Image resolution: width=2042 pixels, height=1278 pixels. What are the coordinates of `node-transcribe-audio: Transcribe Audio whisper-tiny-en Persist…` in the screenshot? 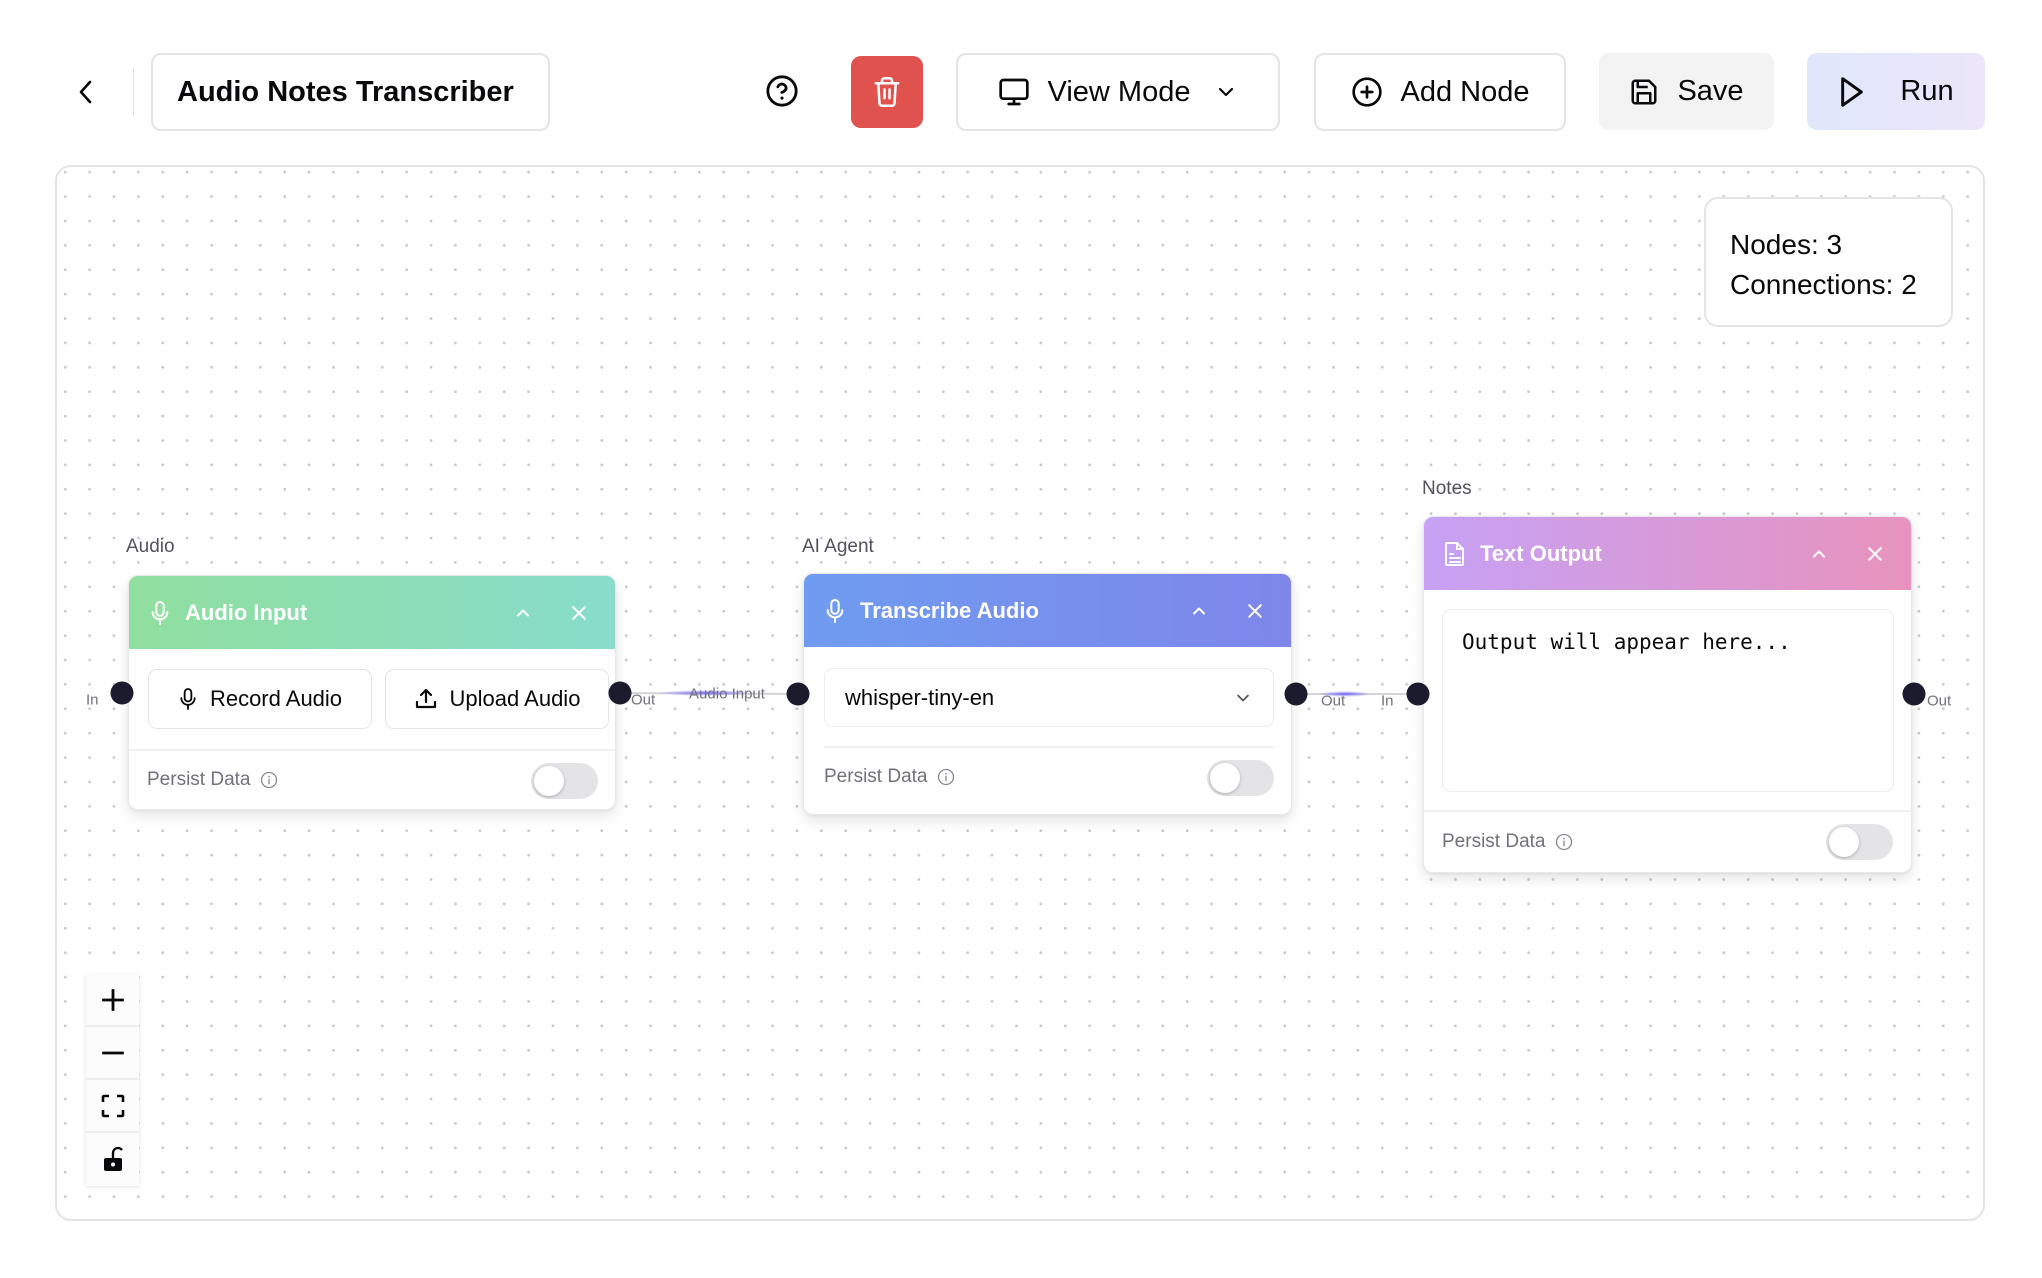 It's located at (1047, 694).